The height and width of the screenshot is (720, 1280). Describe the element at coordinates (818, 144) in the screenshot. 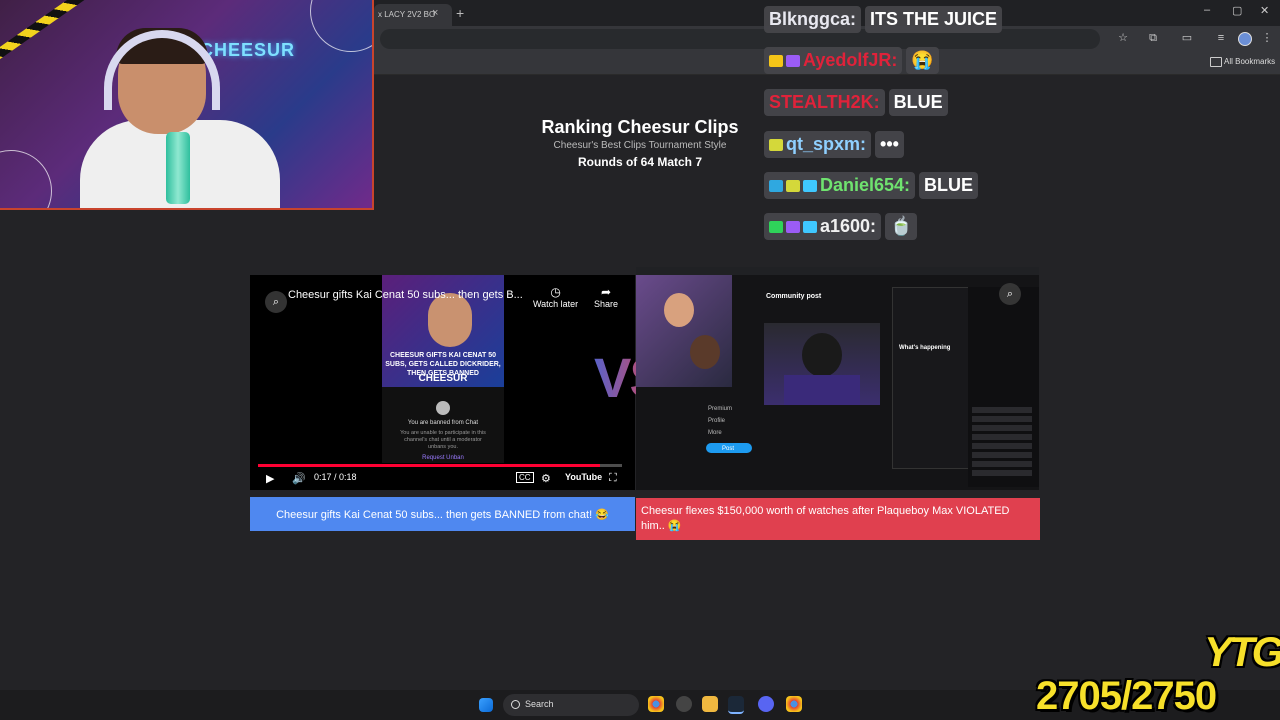

I see `chat-username: qt_spxm:` at that location.